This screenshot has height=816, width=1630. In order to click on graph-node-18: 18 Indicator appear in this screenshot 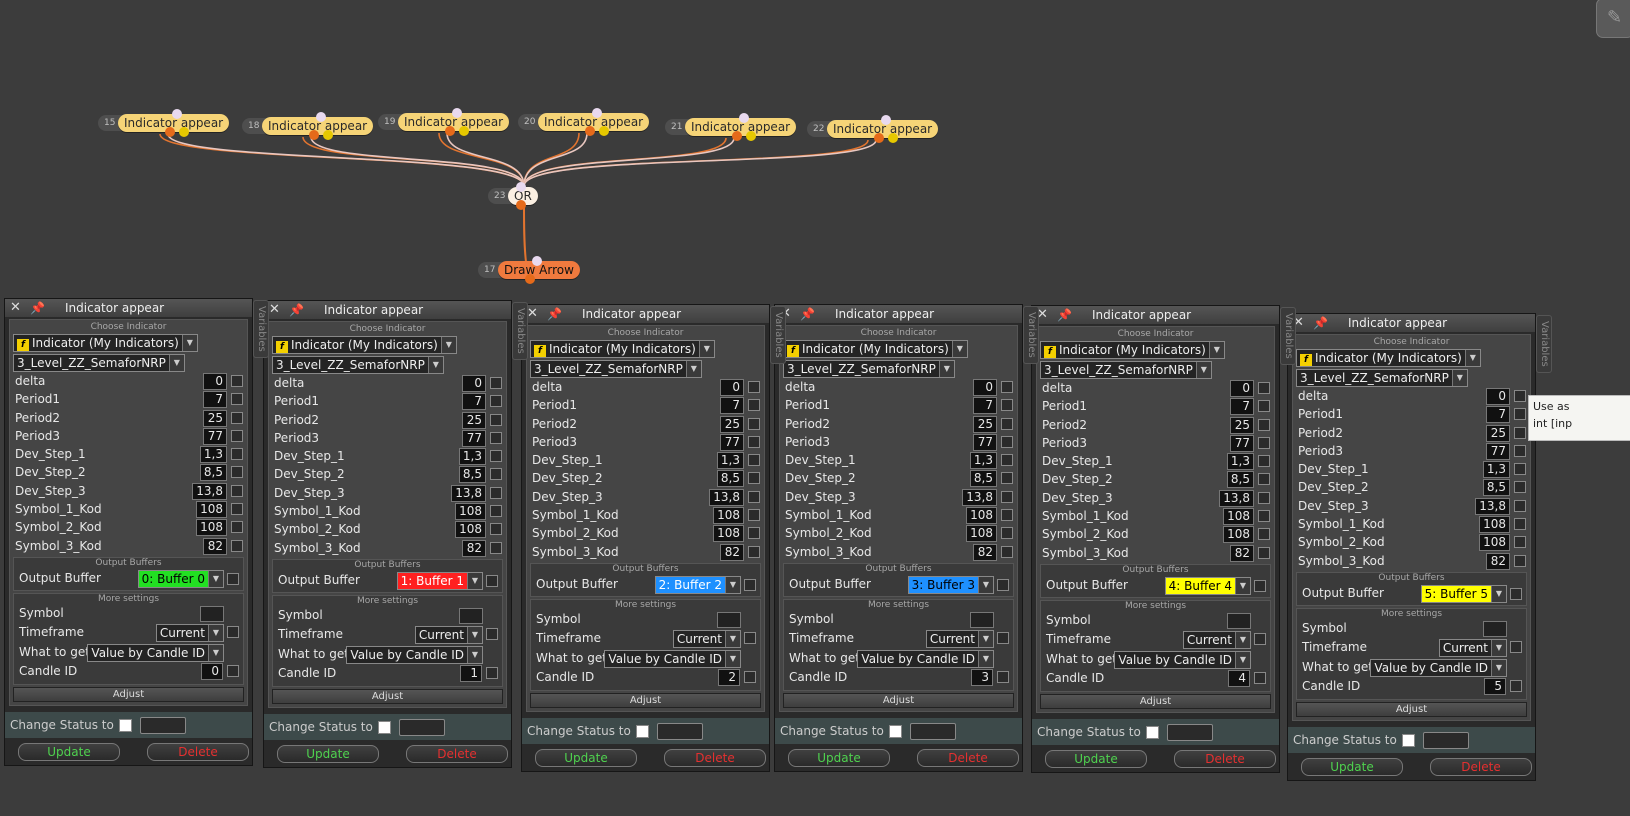, I will do `click(308, 126)`.